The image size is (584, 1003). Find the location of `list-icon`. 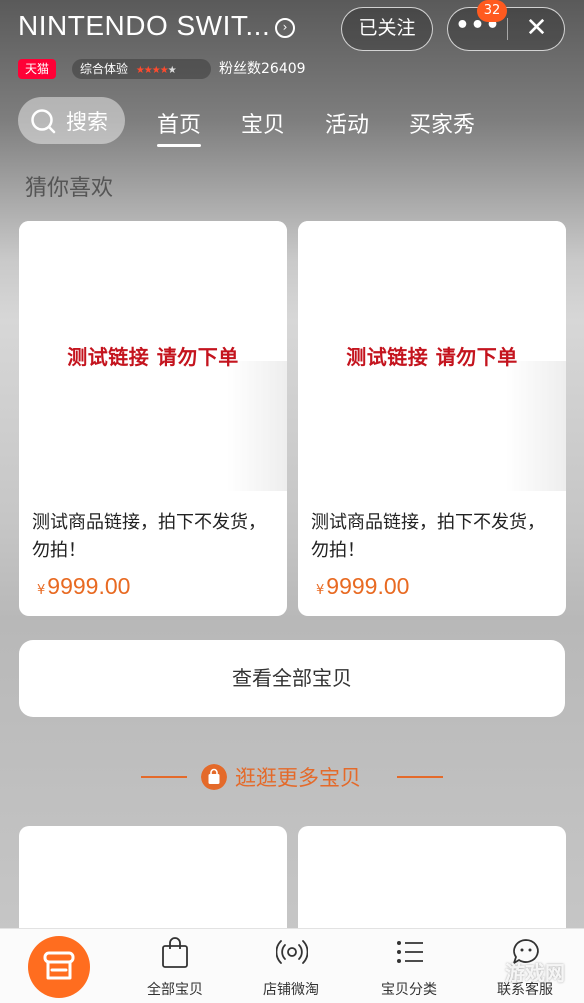

list-icon is located at coordinates (410, 952).